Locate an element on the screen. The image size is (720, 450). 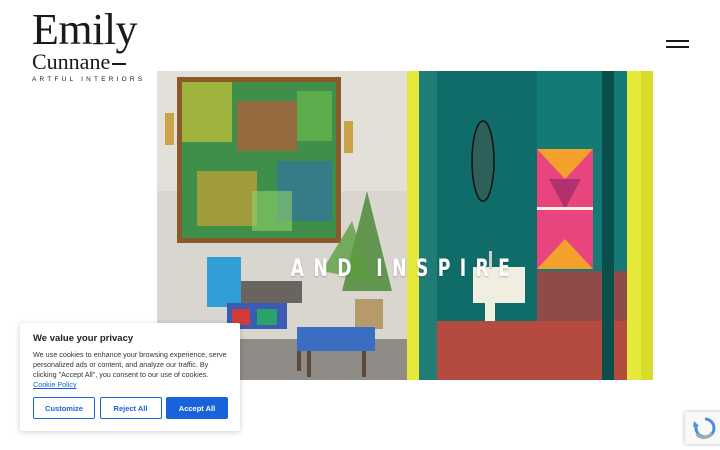
accept-all-button: Accept All is located at coordinates (197, 408).